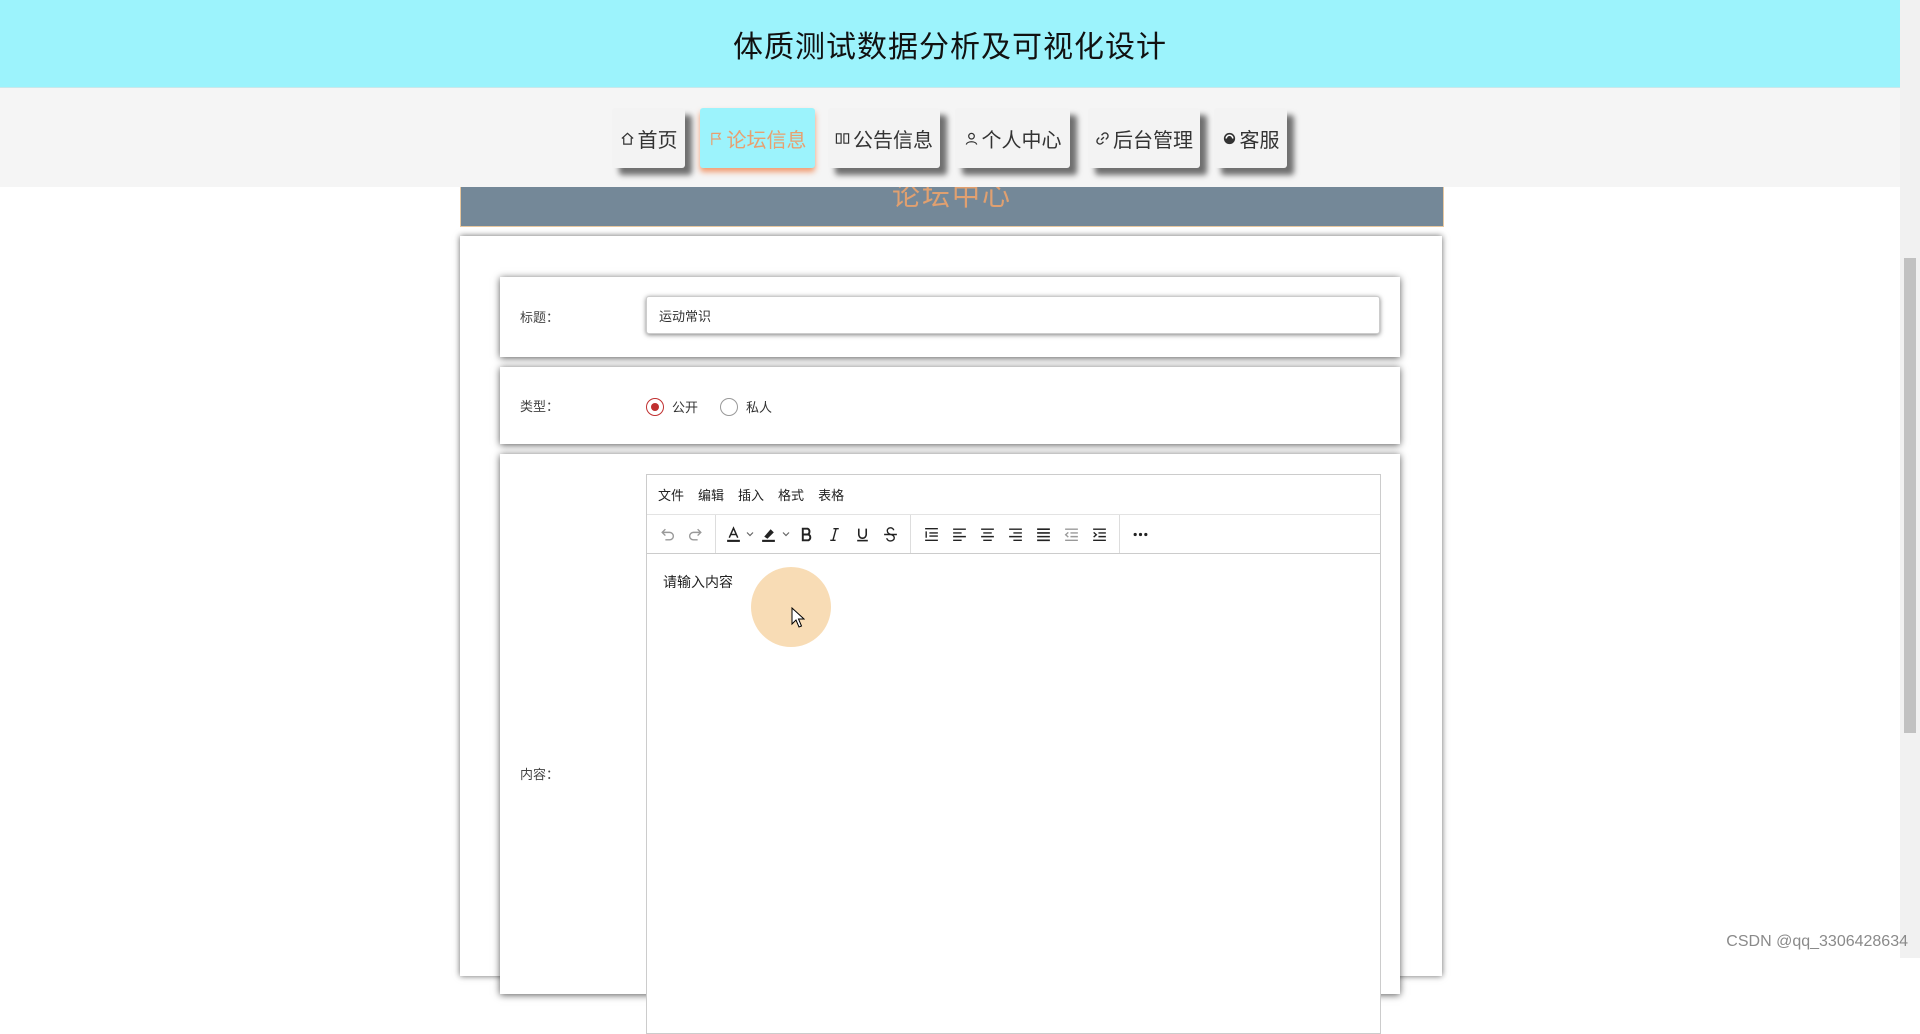 This screenshot has width=1920, height=1034. What do you see at coordinates (791, 494) in the screenshot?
I see `menu-format: 格式` at bounding box center [791, 494].